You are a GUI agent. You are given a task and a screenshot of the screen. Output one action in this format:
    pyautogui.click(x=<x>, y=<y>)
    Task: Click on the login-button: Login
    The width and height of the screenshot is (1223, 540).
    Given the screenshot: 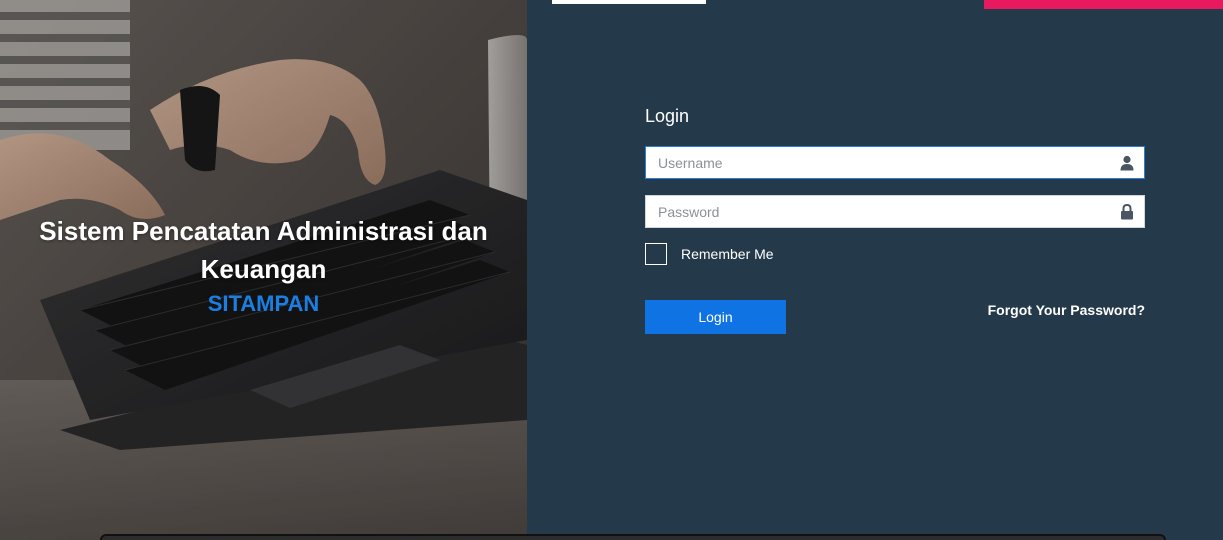 What is the action you would take?
    pyautogui.click(x=715, y=317)
    